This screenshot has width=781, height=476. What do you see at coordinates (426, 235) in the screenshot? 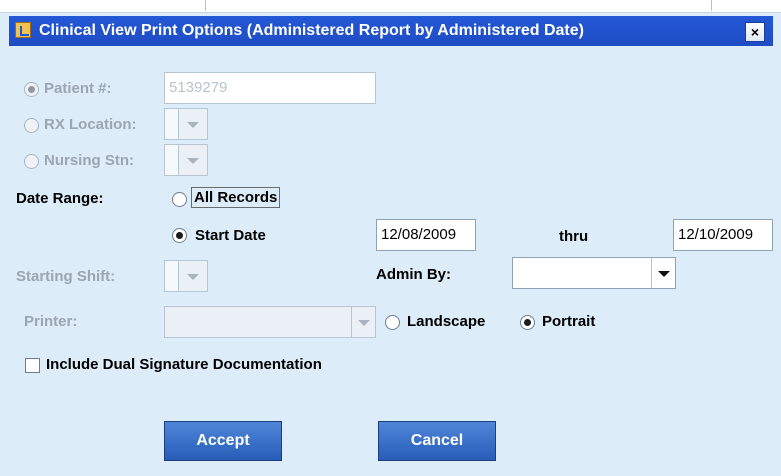
I see `start-date-field: 12/08/2009` at bounding box center [426, 235].